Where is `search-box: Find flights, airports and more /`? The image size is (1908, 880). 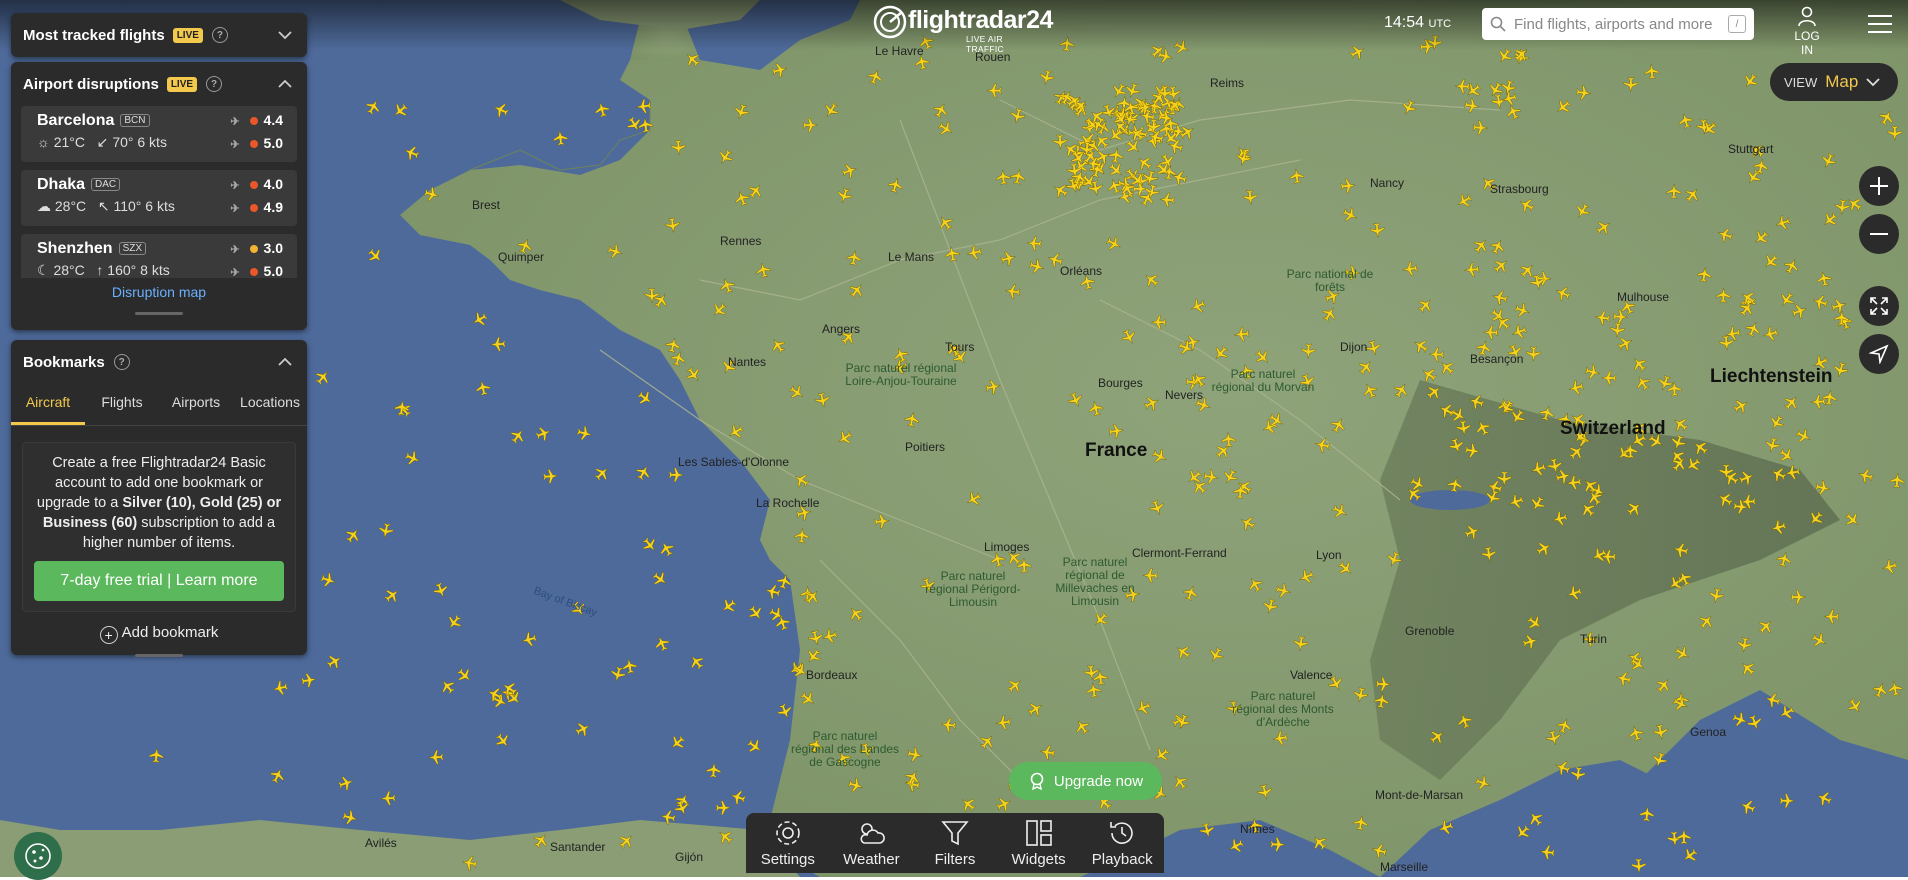 search-box: Find flights, airports and more / is located at coordinates (1618, 24).